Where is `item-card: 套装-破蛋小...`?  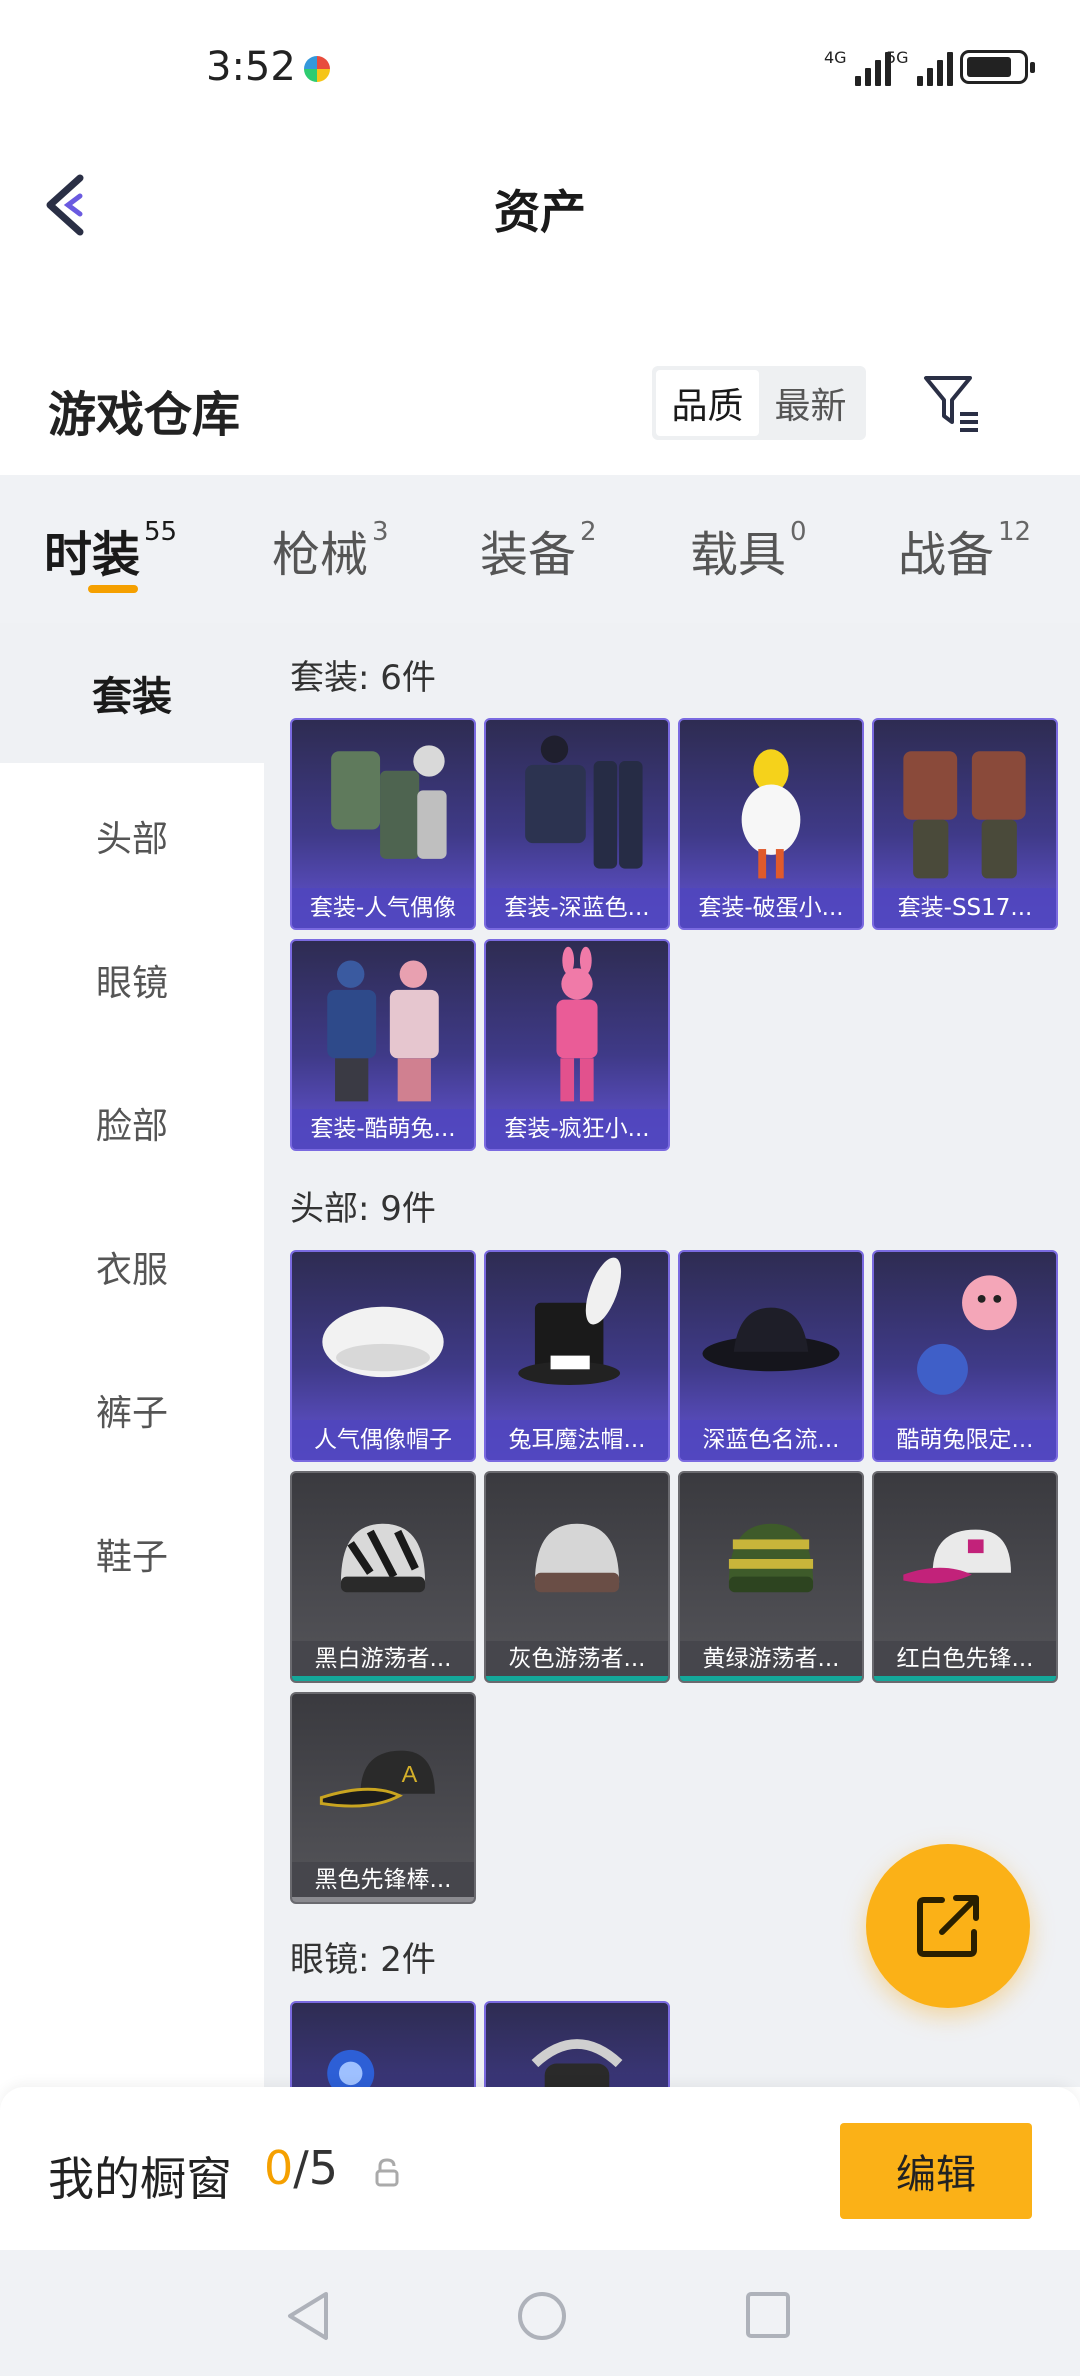
item-card: 套装-破蛋小... is located at coordinates (771, 824).